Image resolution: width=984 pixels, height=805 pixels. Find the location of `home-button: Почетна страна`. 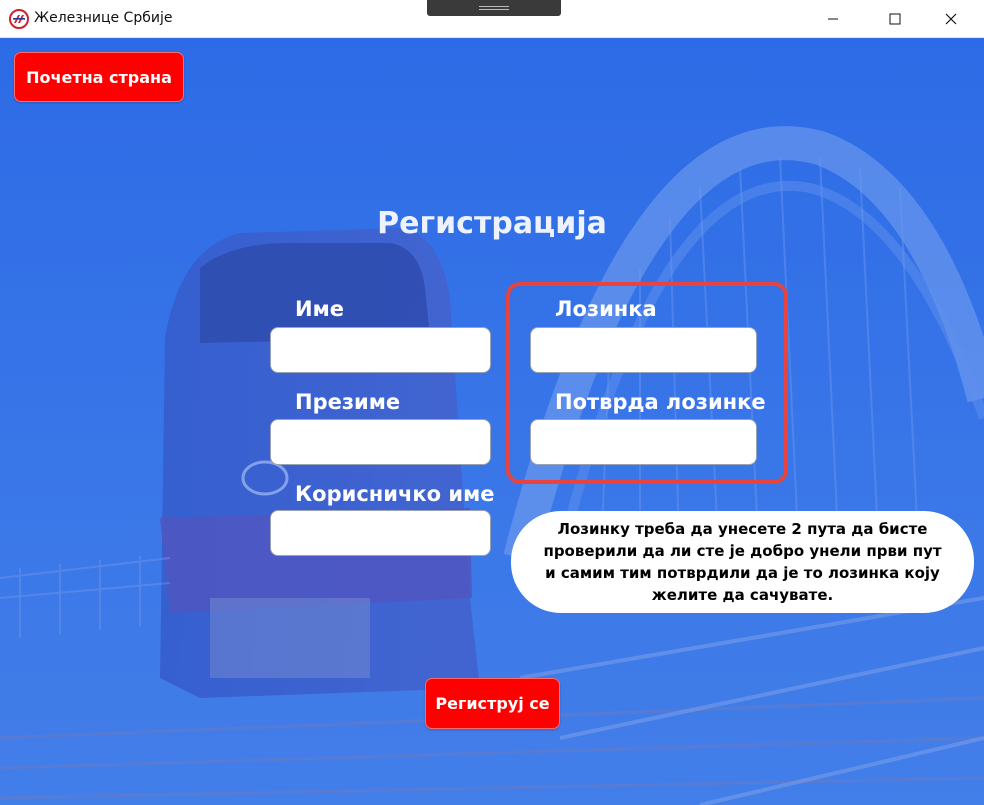

home-button: Почетна страна is located at coordinates (99, 77).